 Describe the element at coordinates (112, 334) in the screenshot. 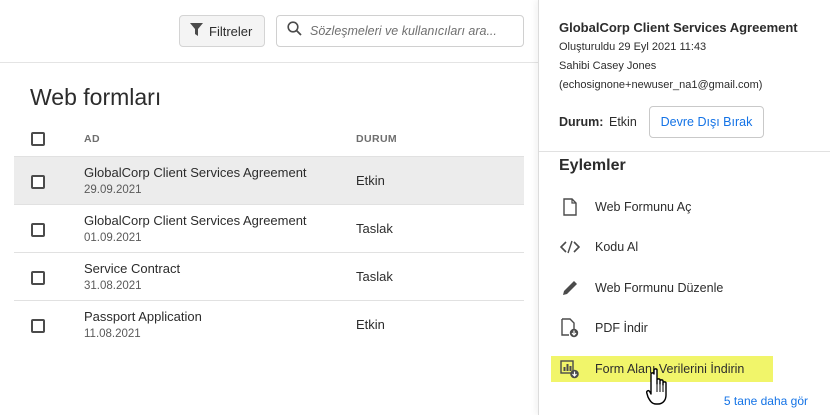

I see `row-date: 11.08.2021` at that location.